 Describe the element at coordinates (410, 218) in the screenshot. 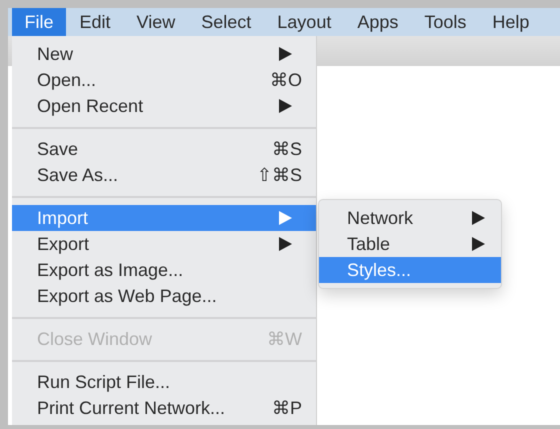

I see `menu-item: Network` at that location.